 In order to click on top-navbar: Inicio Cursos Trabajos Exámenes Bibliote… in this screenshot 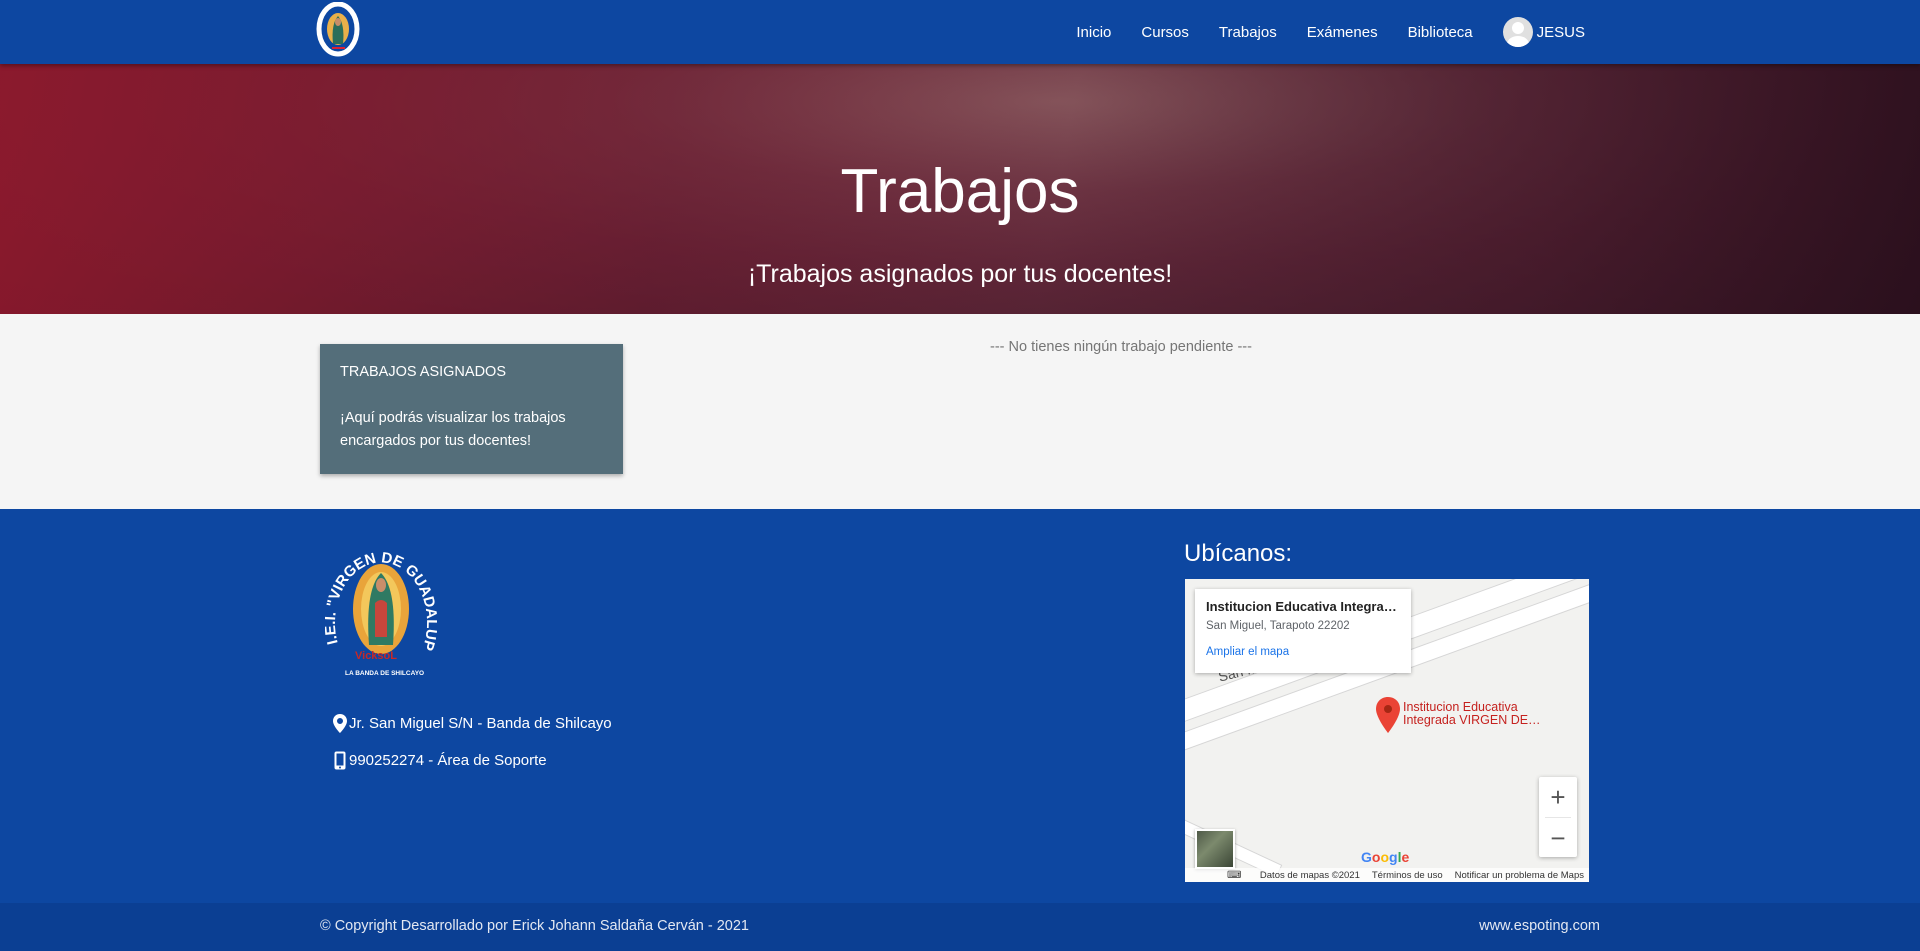, I will do `click(960, 32)`.